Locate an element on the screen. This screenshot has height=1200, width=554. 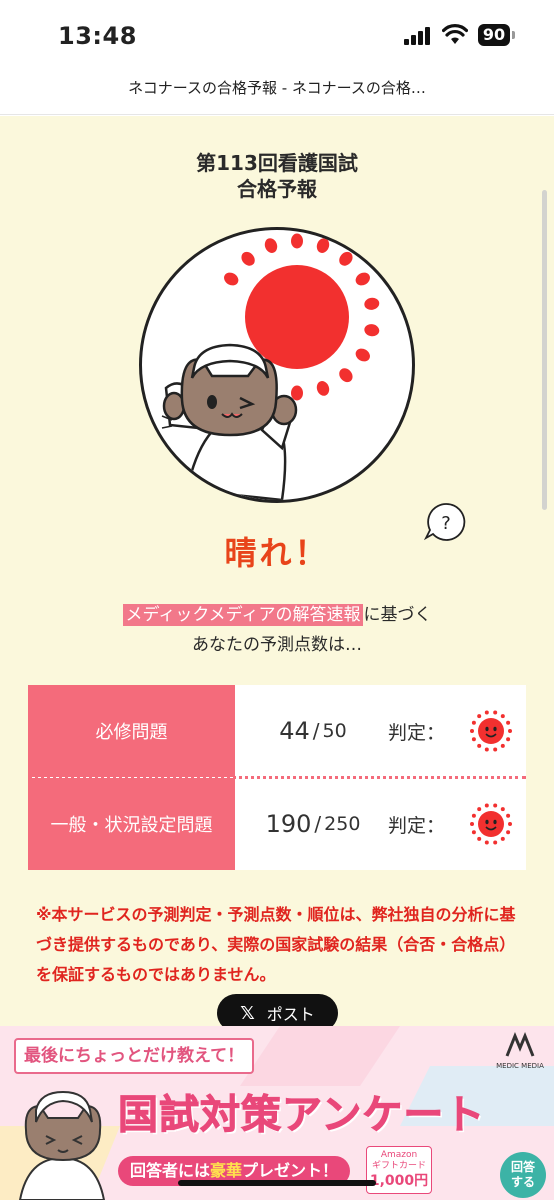
score-table: 必修問題 44 / 50 判定： 一般・状況設定問題 190 / 250 判定： is located at coordinates (277, 777).